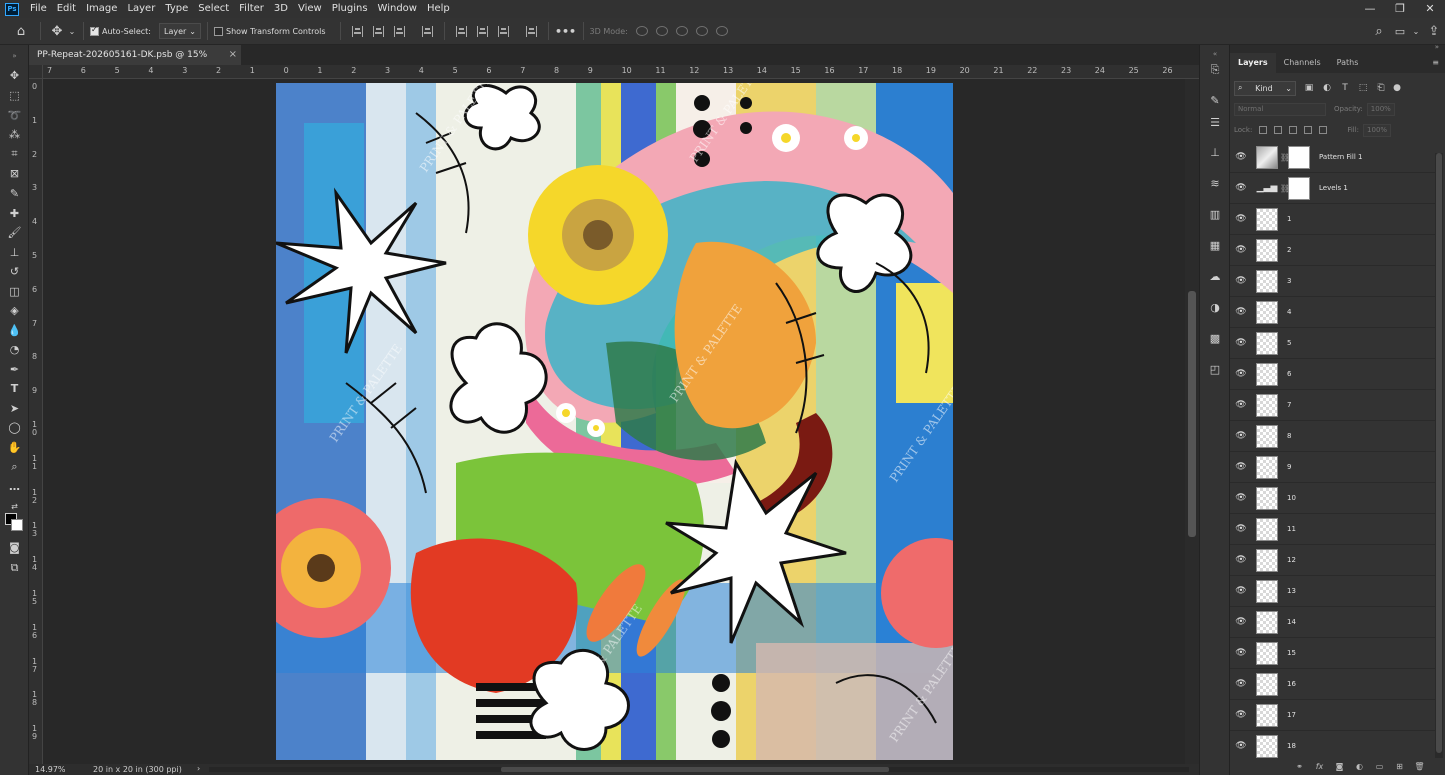 The height and width of the screenshot is (775, 1445). Describe the element at coordinates (14, 75) in the screenshot. I see `move-tool-icon: ✥` at that location.